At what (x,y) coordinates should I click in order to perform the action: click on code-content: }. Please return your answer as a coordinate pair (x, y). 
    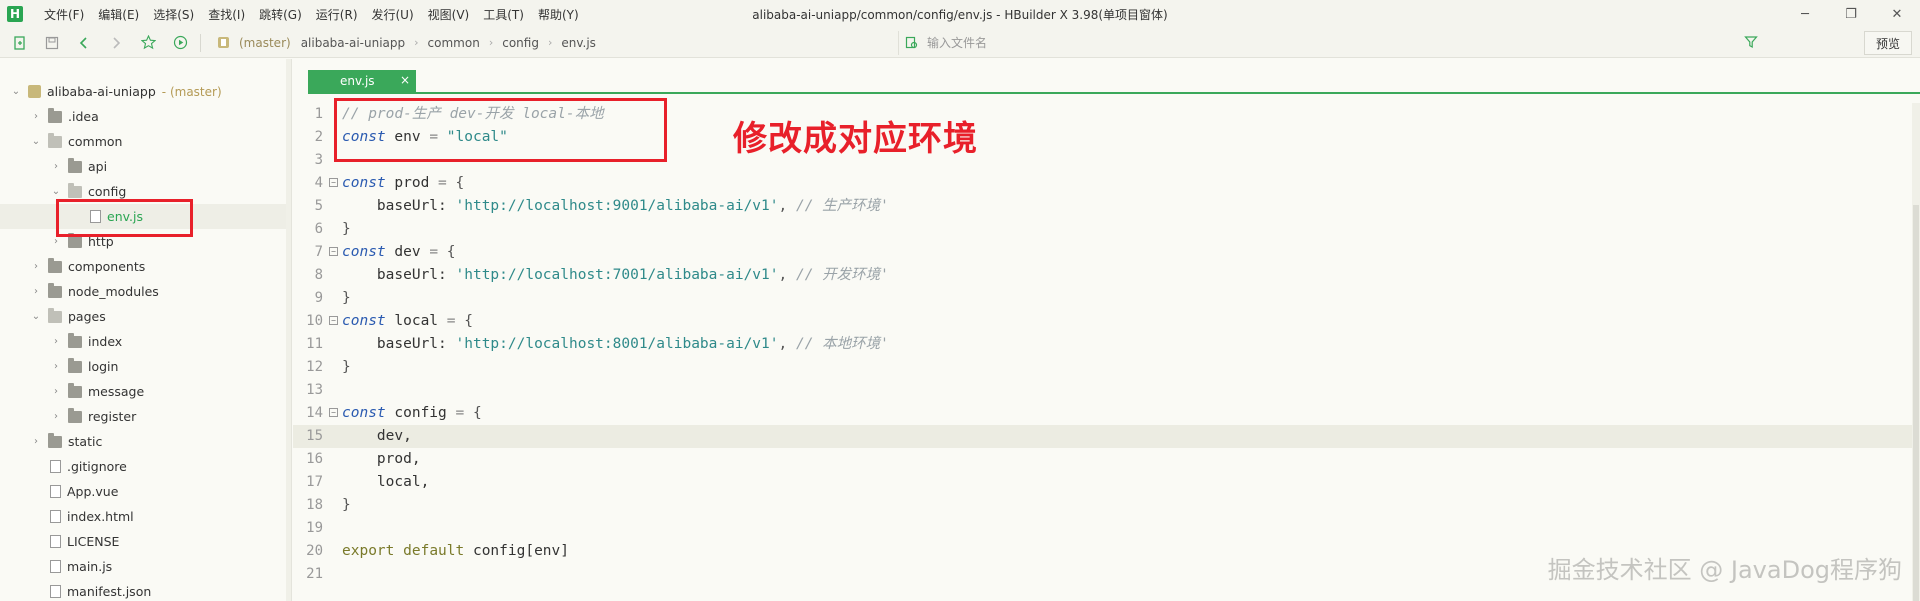
    Looking at the image, I should click on (346, 298).